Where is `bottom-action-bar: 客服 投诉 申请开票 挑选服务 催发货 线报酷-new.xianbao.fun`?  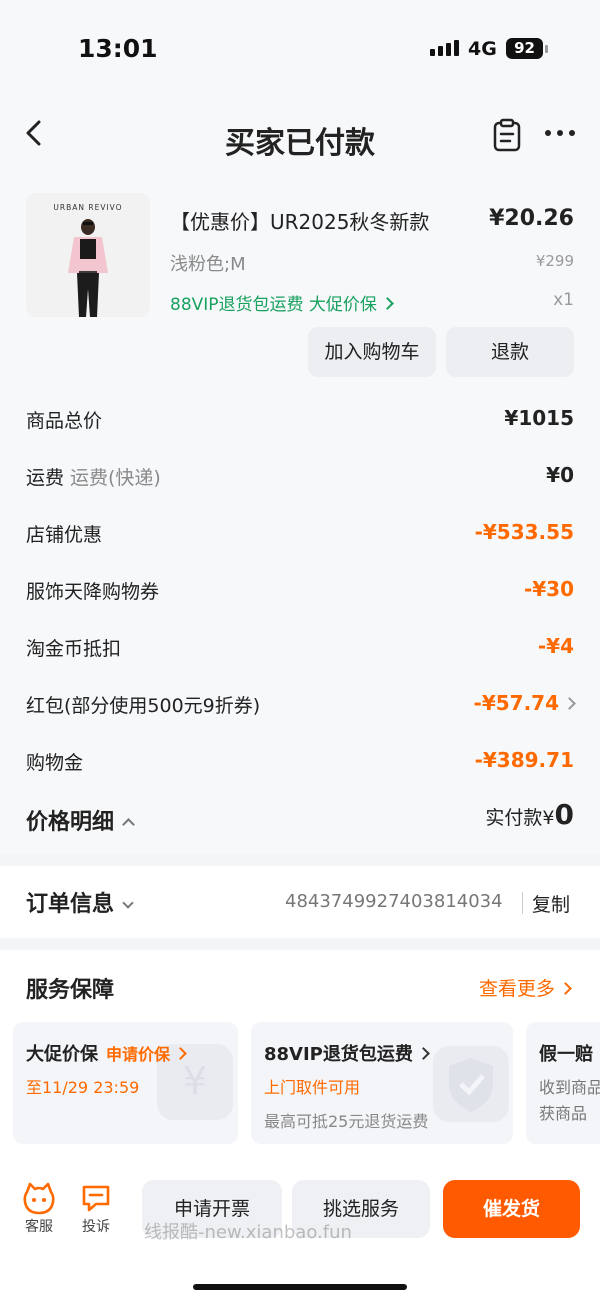 bottom-action-bar: 客服 投诉 申请开票 挑选服务 催发货 线报酷-new.xianbao.fun is located at coordinates (300, 1235).